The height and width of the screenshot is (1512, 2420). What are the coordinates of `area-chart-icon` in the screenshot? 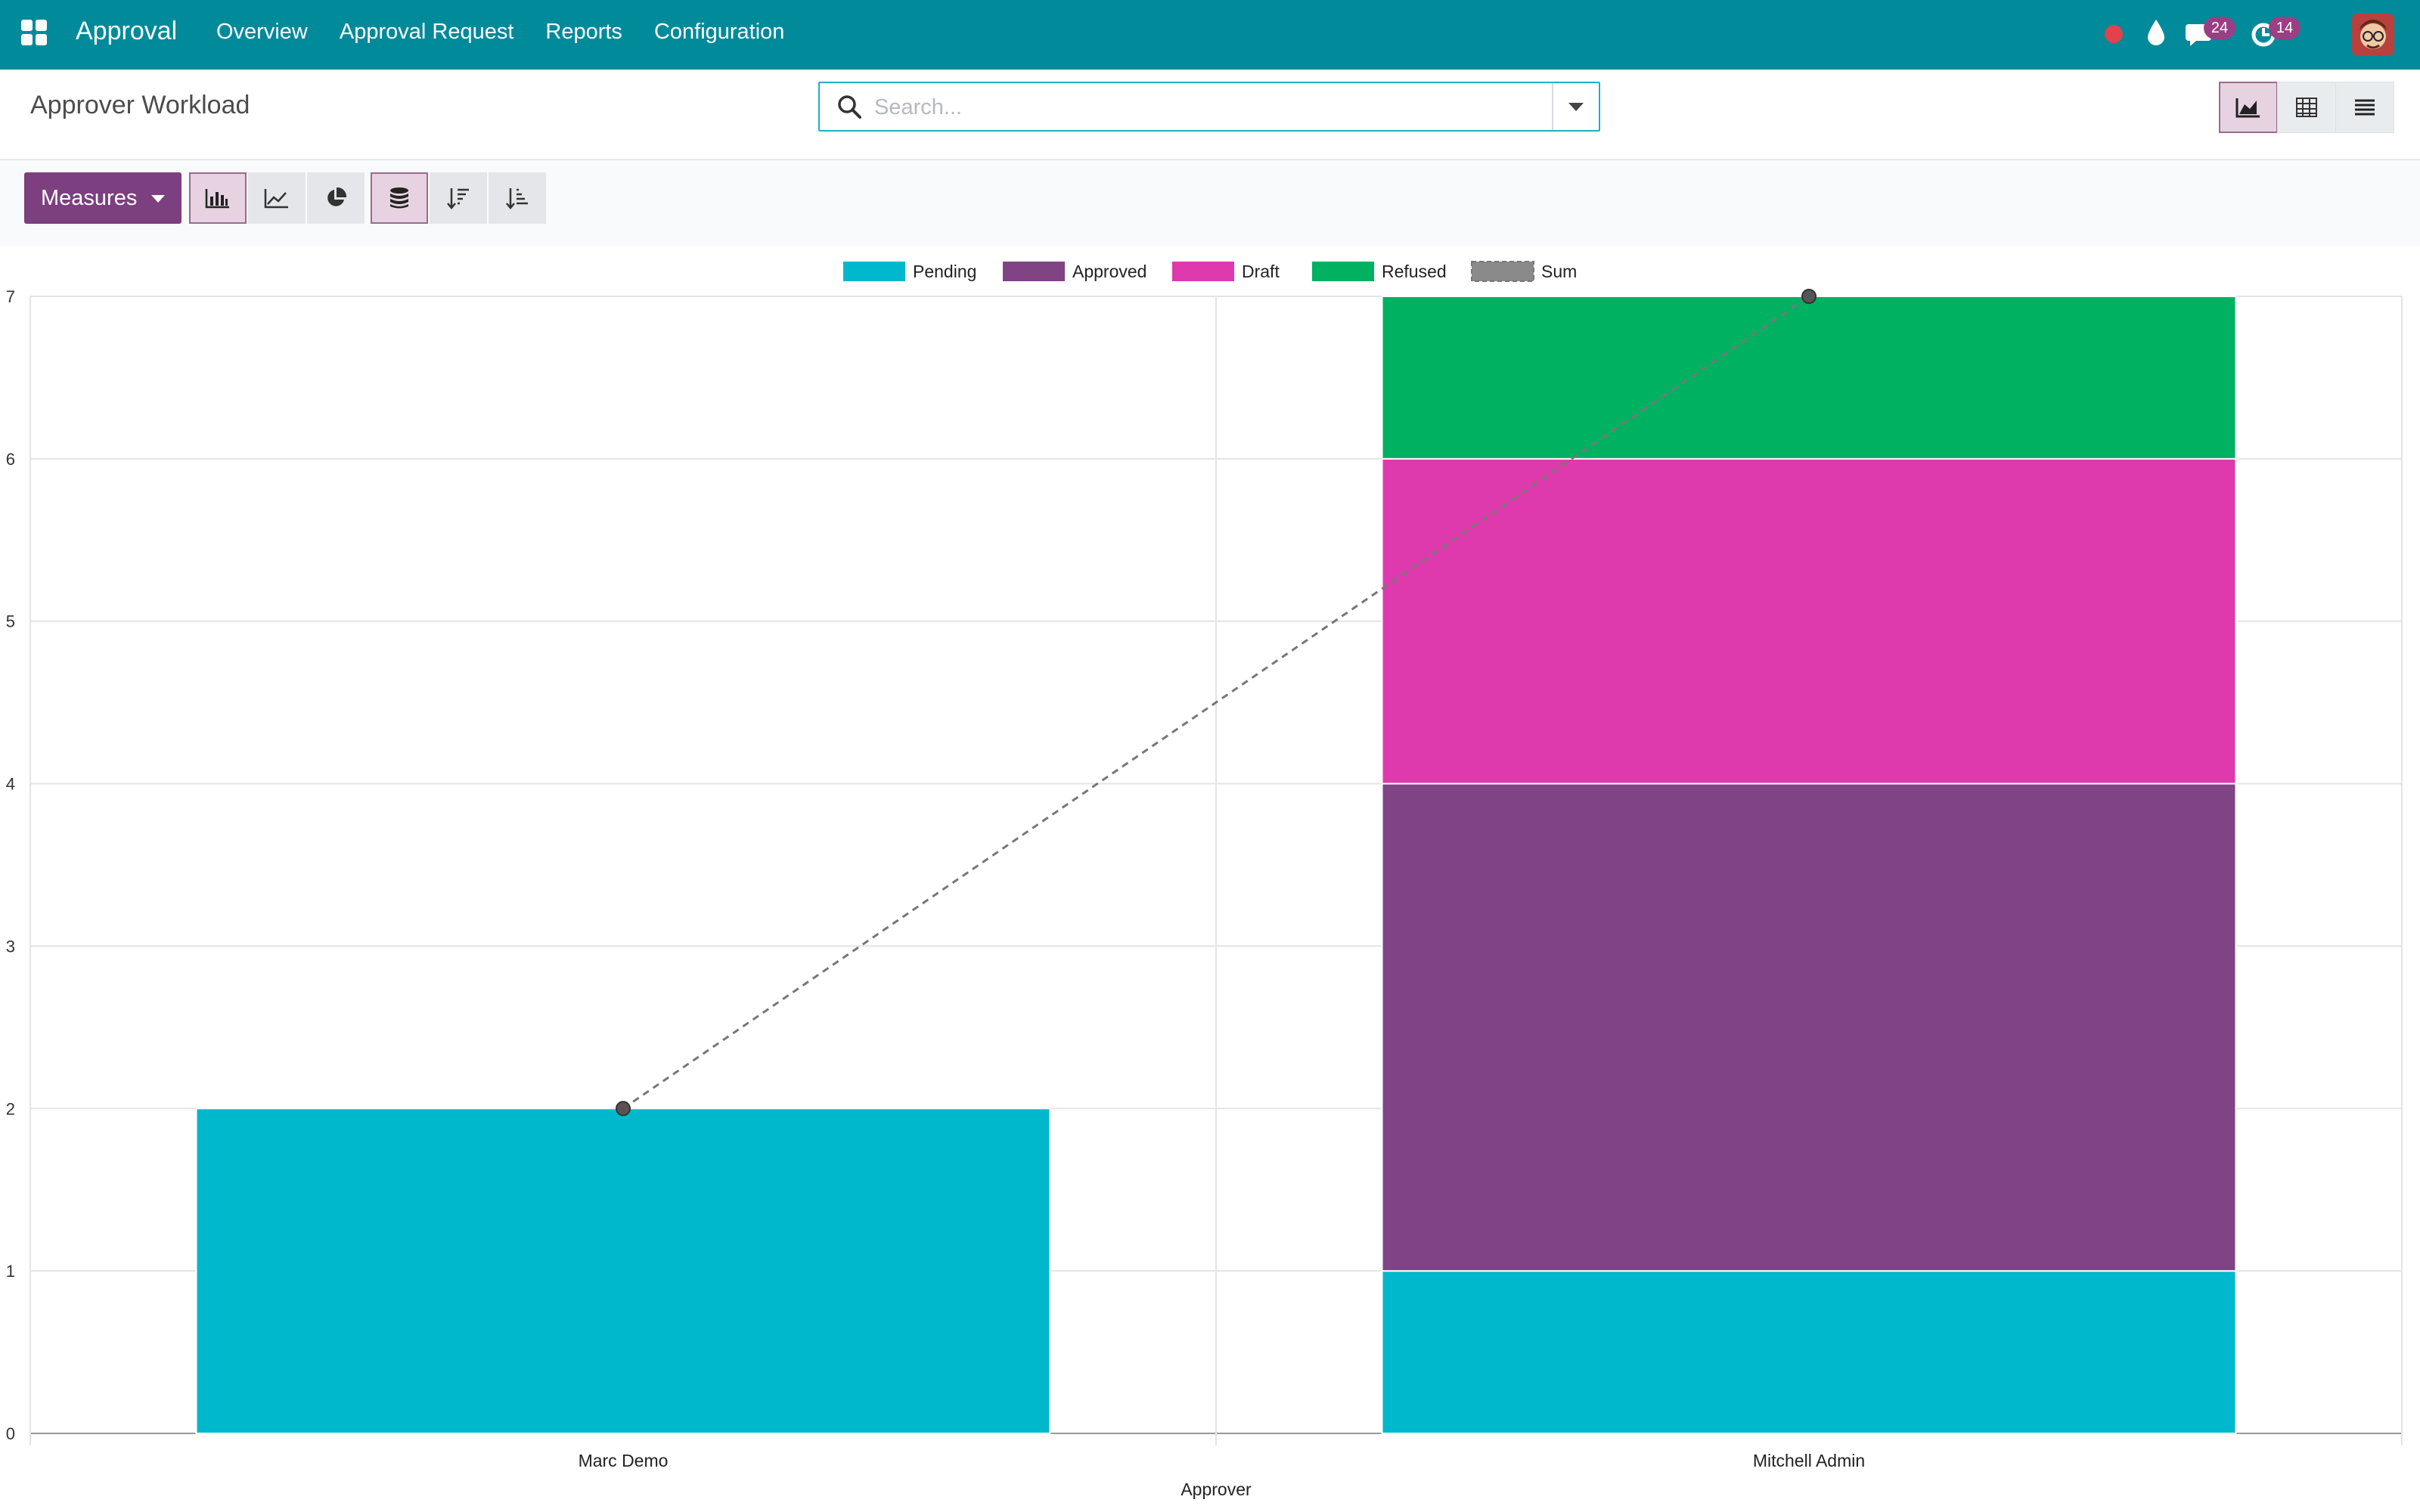 It's located at (2247, 108).